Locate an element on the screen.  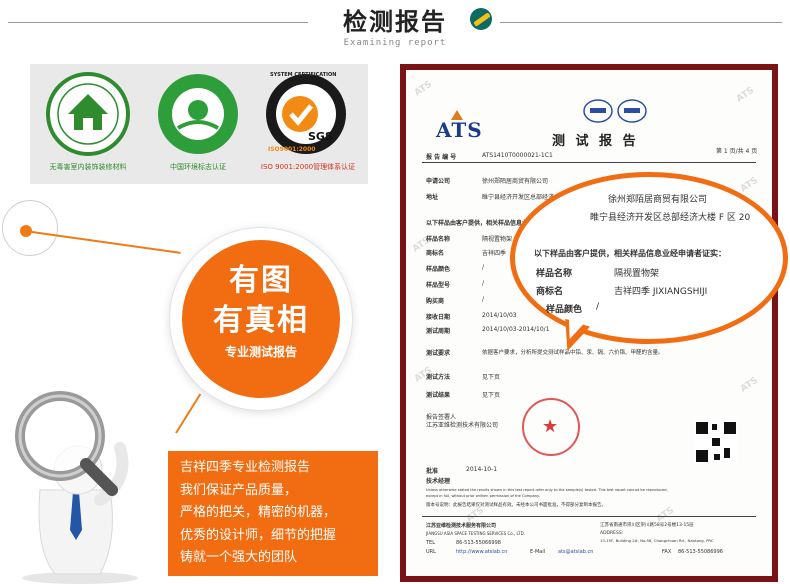
cert-caption-1: 无毒害室内装饰装修材料 is located at coordinates (88, 167).